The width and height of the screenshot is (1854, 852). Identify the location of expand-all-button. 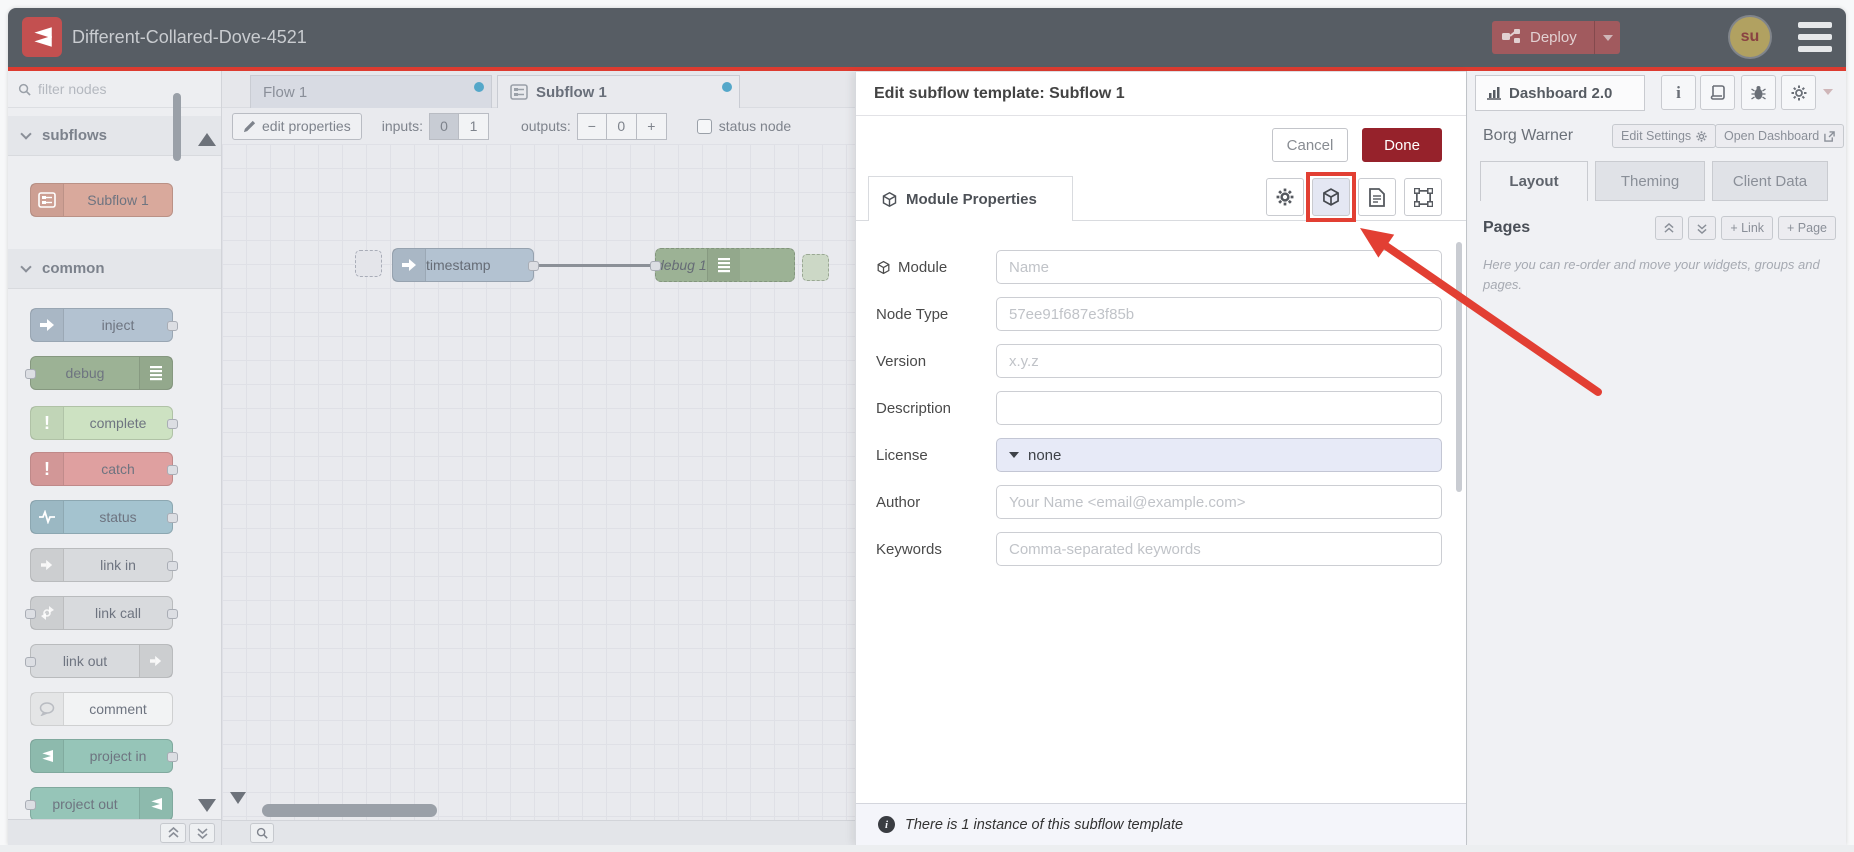
(202, 833).